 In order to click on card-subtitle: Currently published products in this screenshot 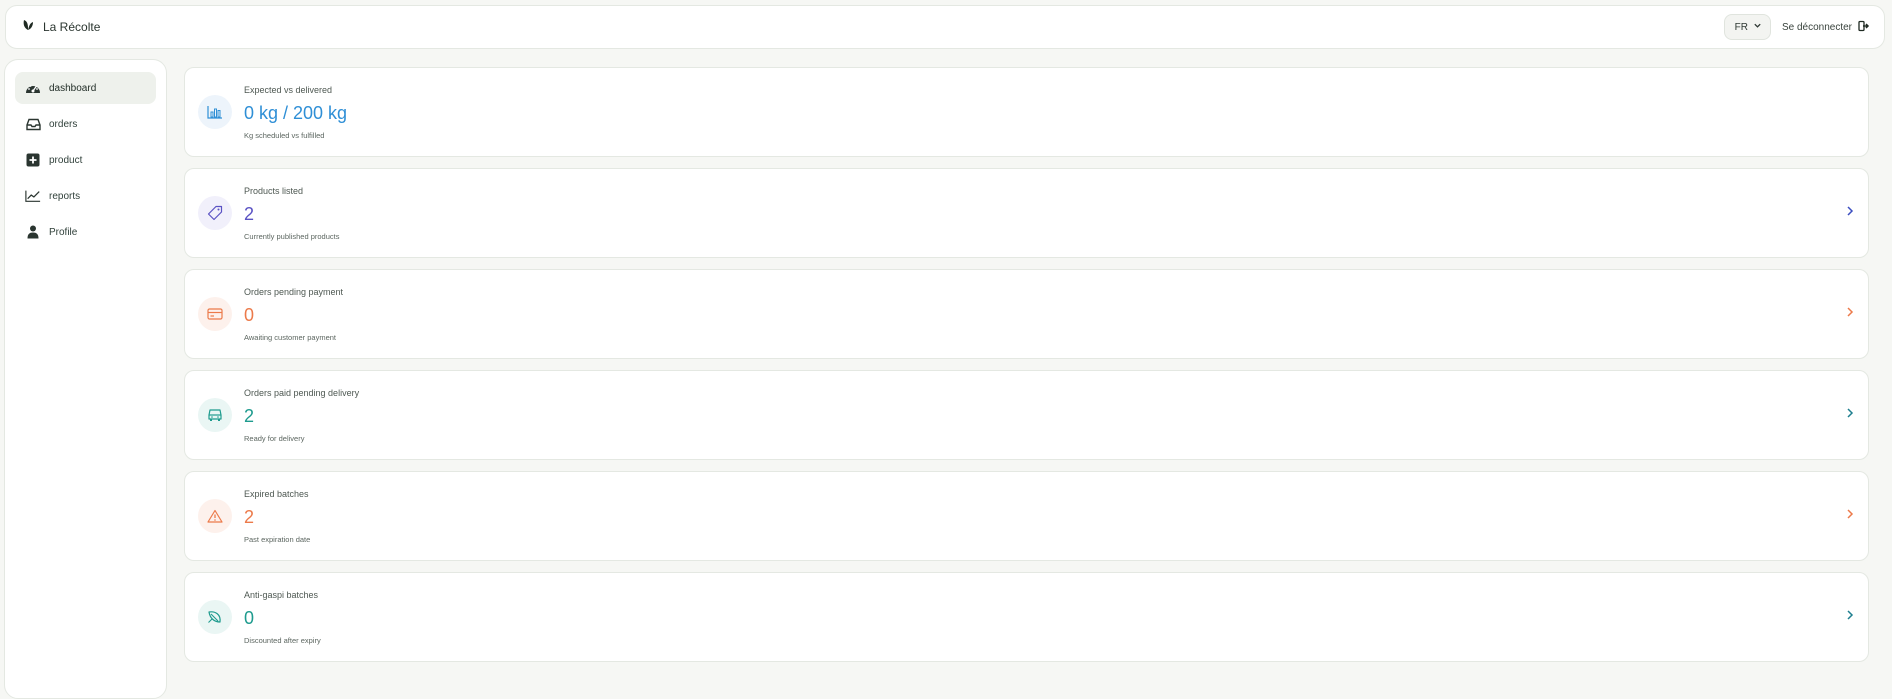, I will do `click(292, 236)`.